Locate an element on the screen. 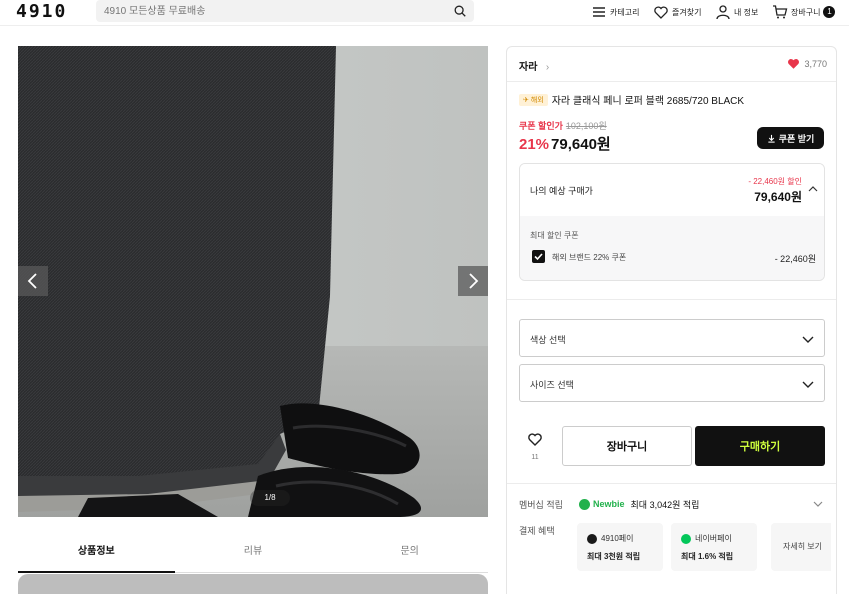  naverpay-icon is located at coordinates (686, 538).